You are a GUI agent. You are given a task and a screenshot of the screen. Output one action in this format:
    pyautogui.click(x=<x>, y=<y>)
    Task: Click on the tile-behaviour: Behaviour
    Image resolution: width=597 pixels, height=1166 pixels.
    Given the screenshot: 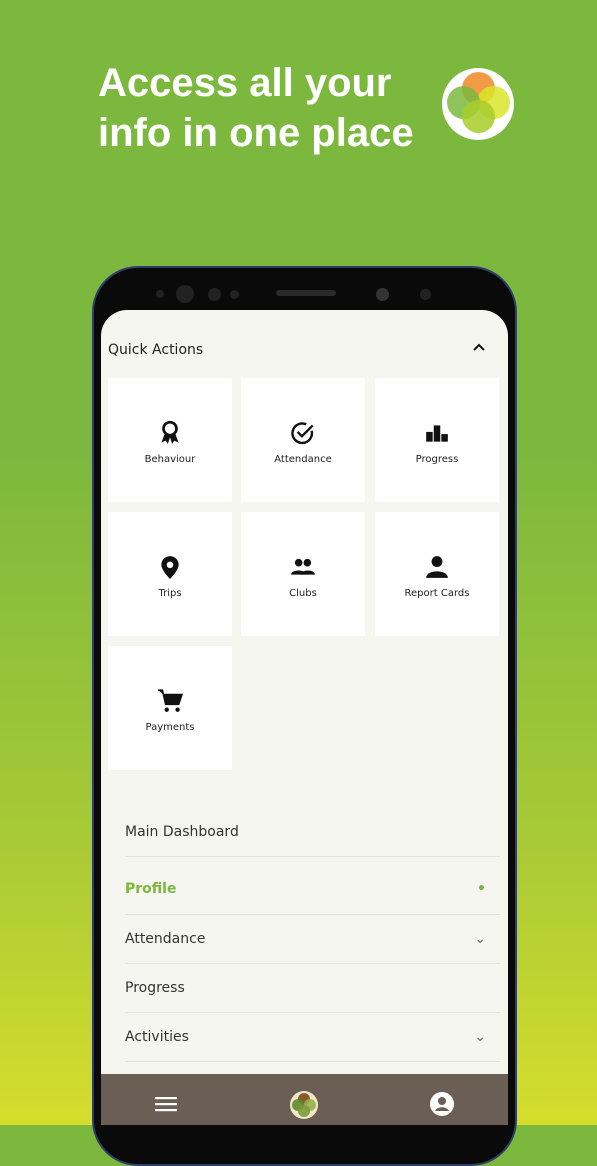 What is the action you would take?
    pyautogui.click(x=170, y=440)
    